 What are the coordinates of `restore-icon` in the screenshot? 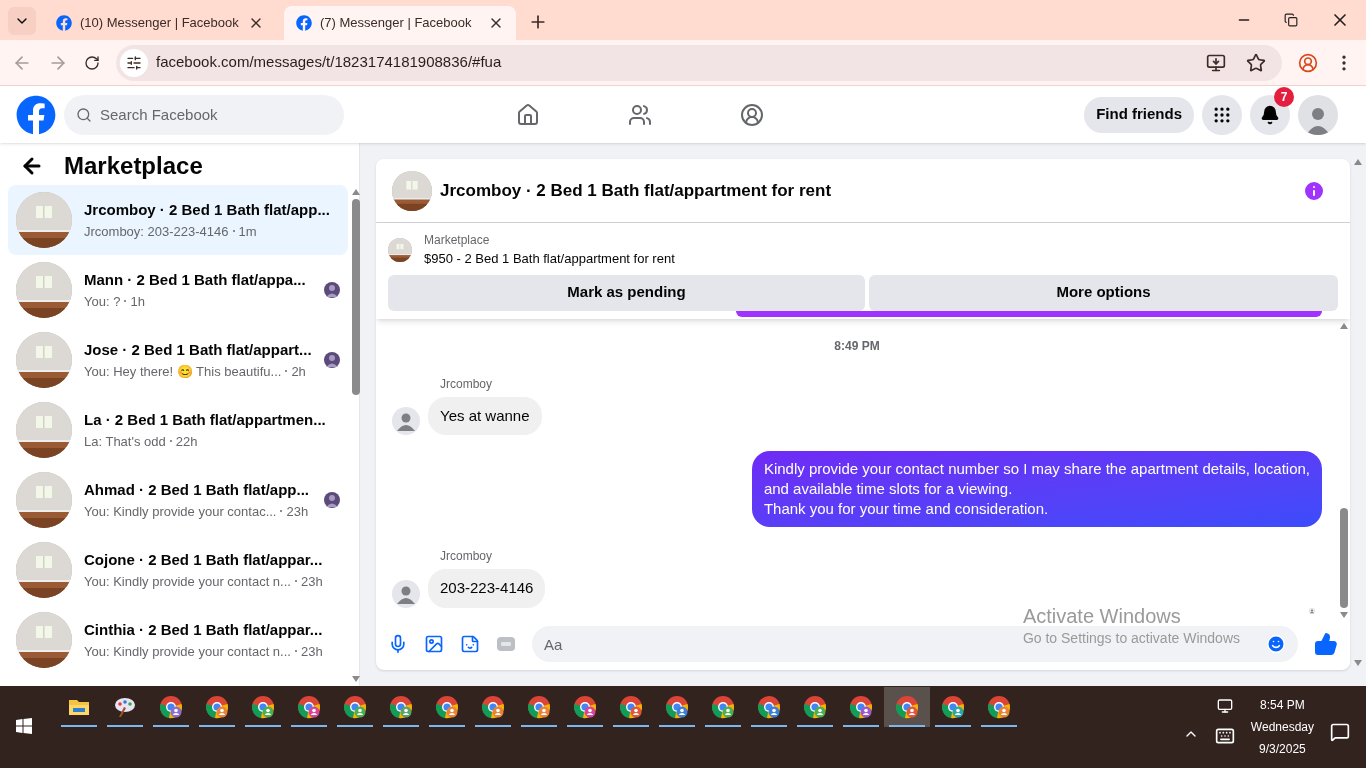 It's located at (1291, 20).